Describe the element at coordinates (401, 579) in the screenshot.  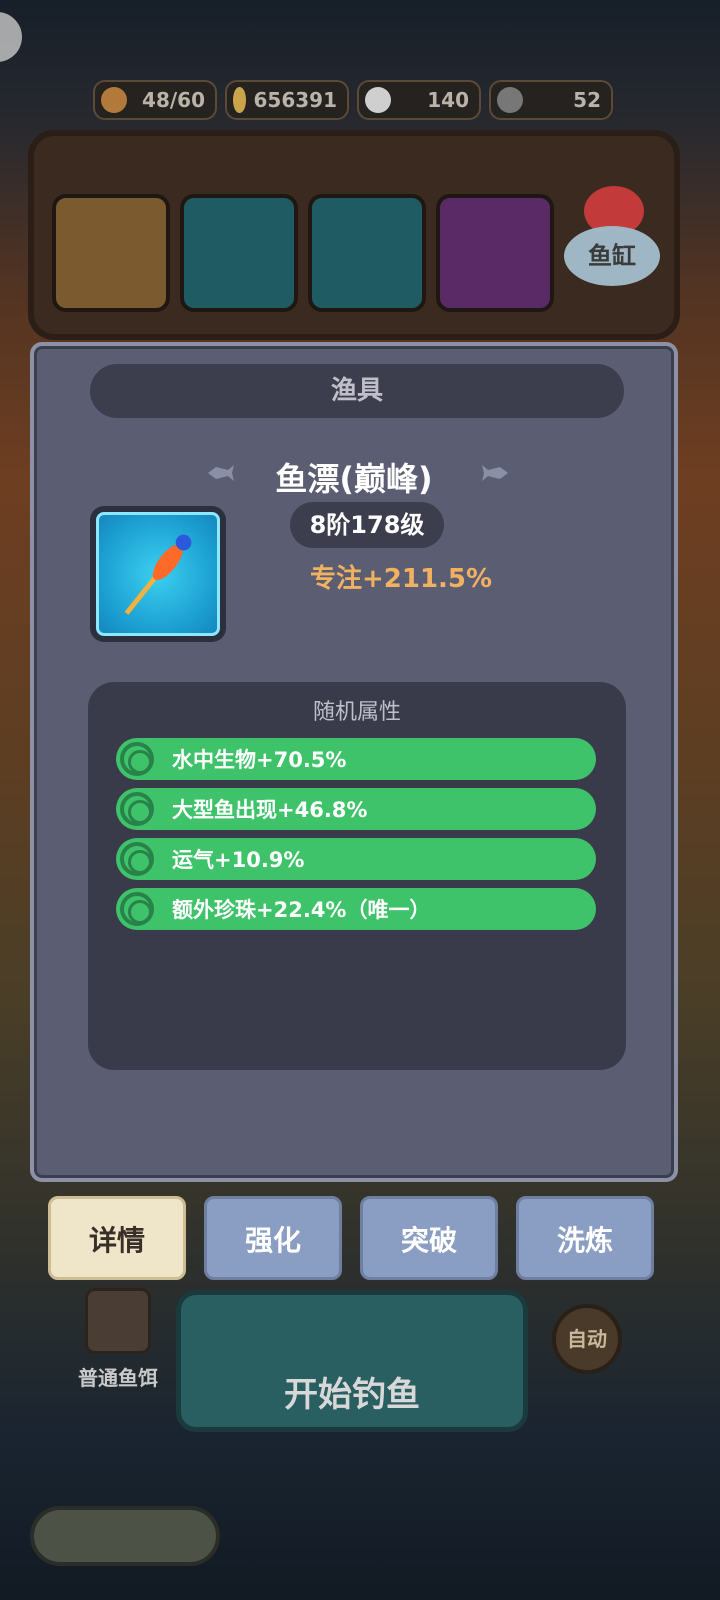
I see `main-stat: 专注+211.5%` at that location.